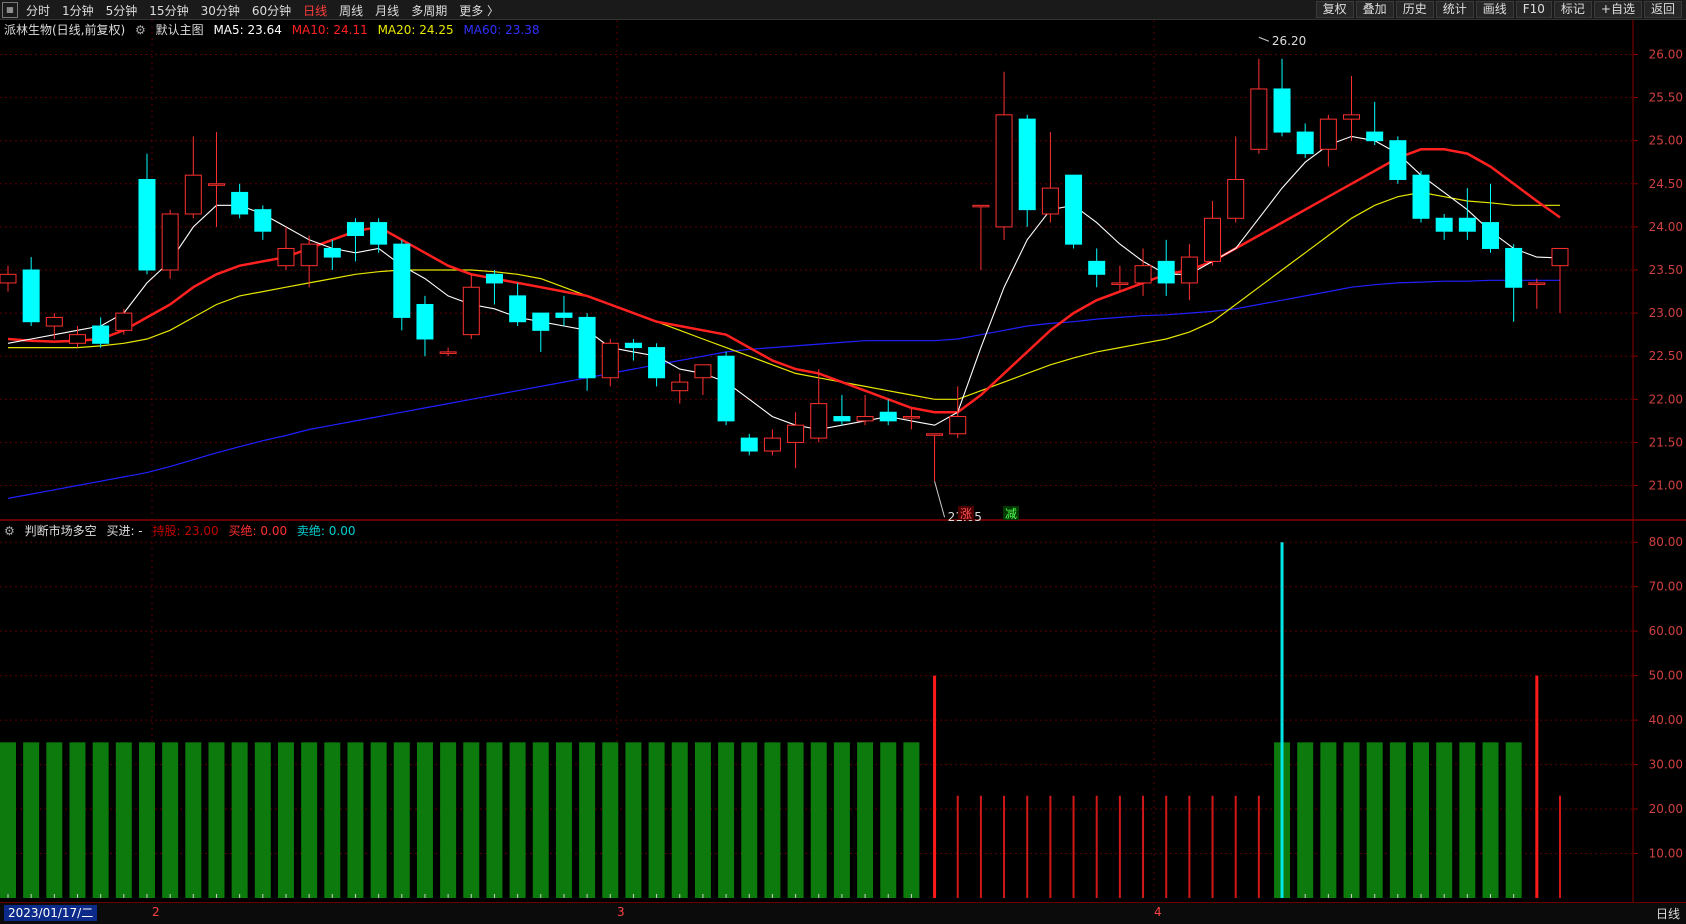  Describe the element at coordinates (78, 10) in the screenshot. I see `period-tab: 1分钟` at that location.